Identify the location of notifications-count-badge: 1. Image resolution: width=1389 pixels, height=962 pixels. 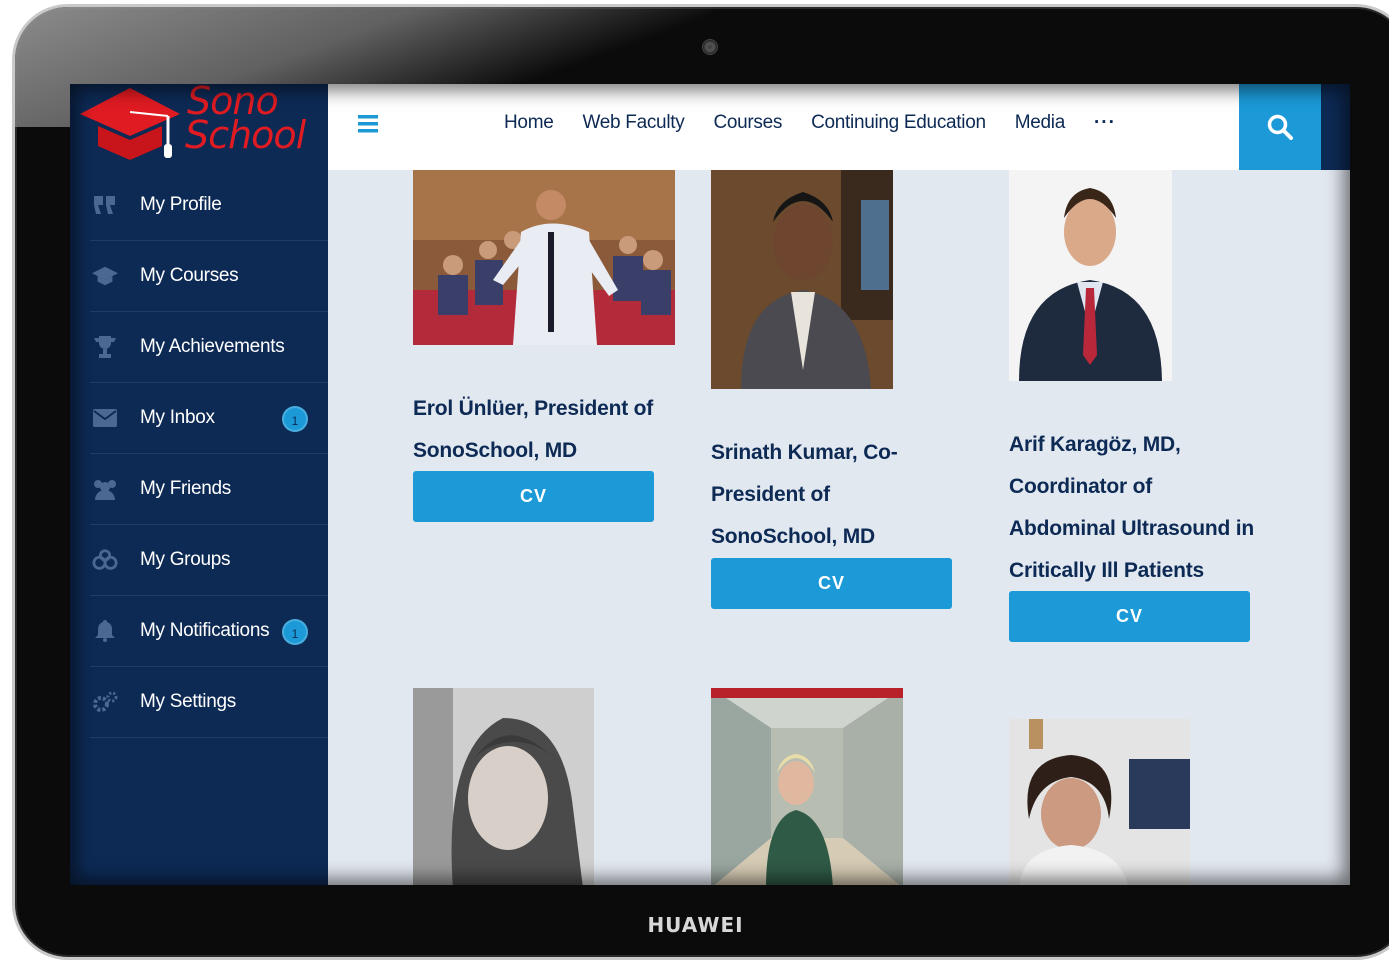
(295, 632).